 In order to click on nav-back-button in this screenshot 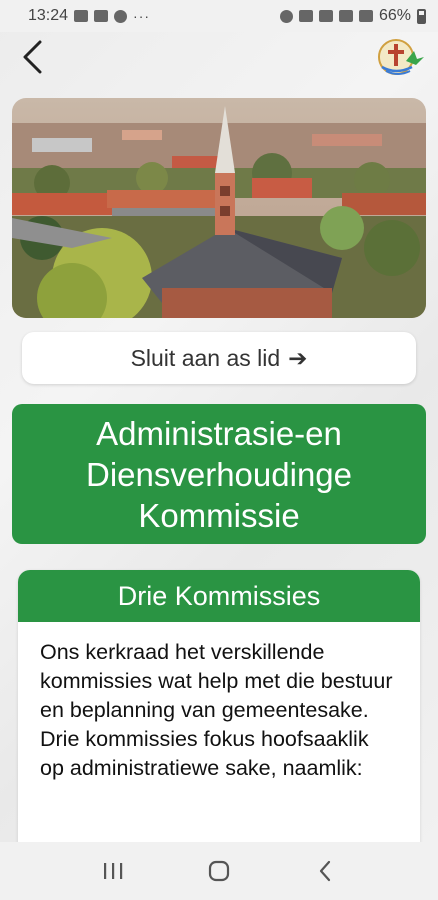, I will do `click(325, 871)`.